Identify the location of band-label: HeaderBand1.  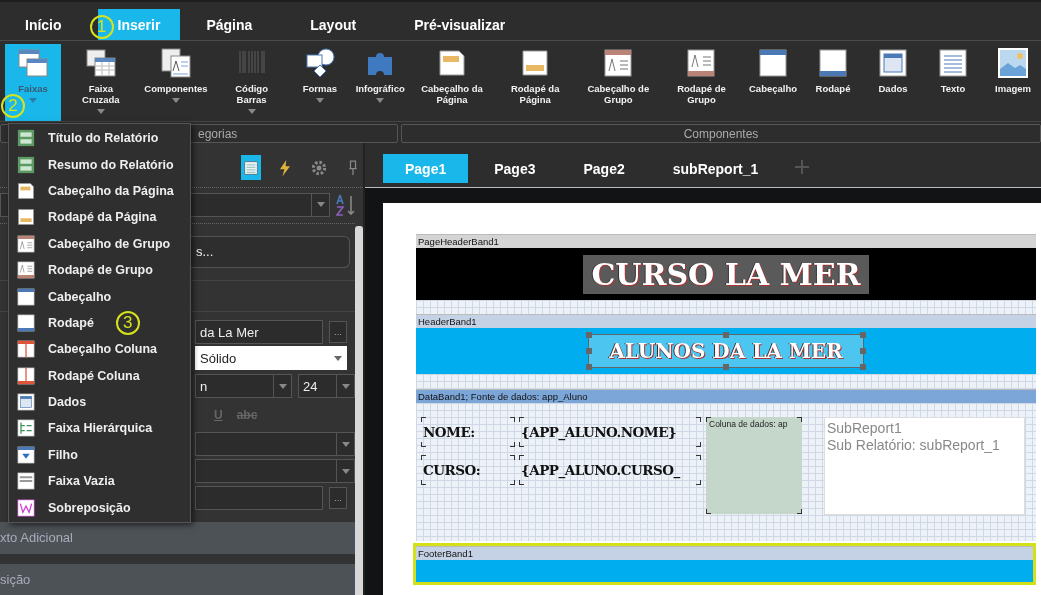
(726, 321).